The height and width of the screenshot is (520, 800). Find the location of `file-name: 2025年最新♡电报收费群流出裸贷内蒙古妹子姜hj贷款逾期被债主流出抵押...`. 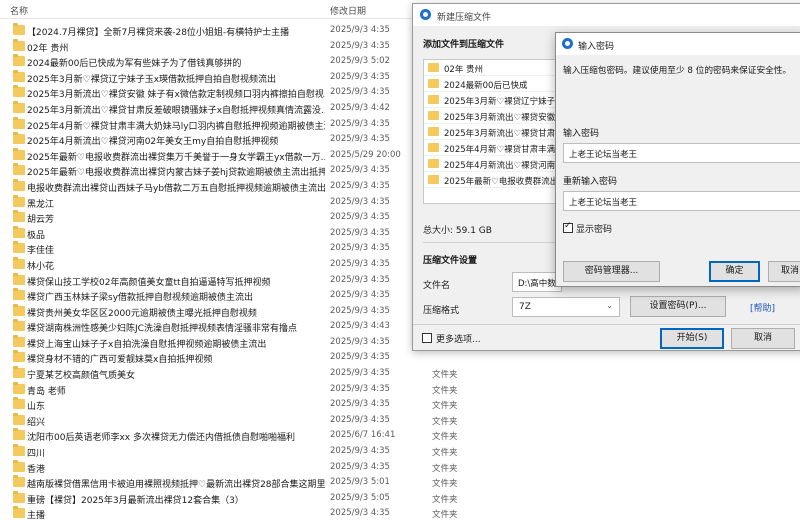

file-name: 2025年最新♡电报收费群流出裸贷内蒙古妹子姜hj贷款逾期被债主流出抵押... is located at coordinates (176, 173).